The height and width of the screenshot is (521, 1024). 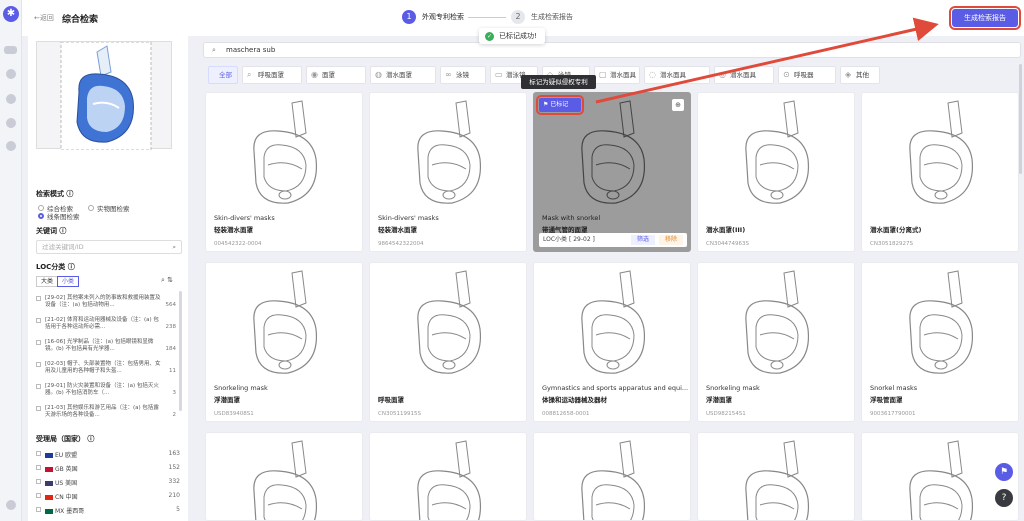 I want to click on search-input: ⌕ maschera sub, so click(x=612, y=50).